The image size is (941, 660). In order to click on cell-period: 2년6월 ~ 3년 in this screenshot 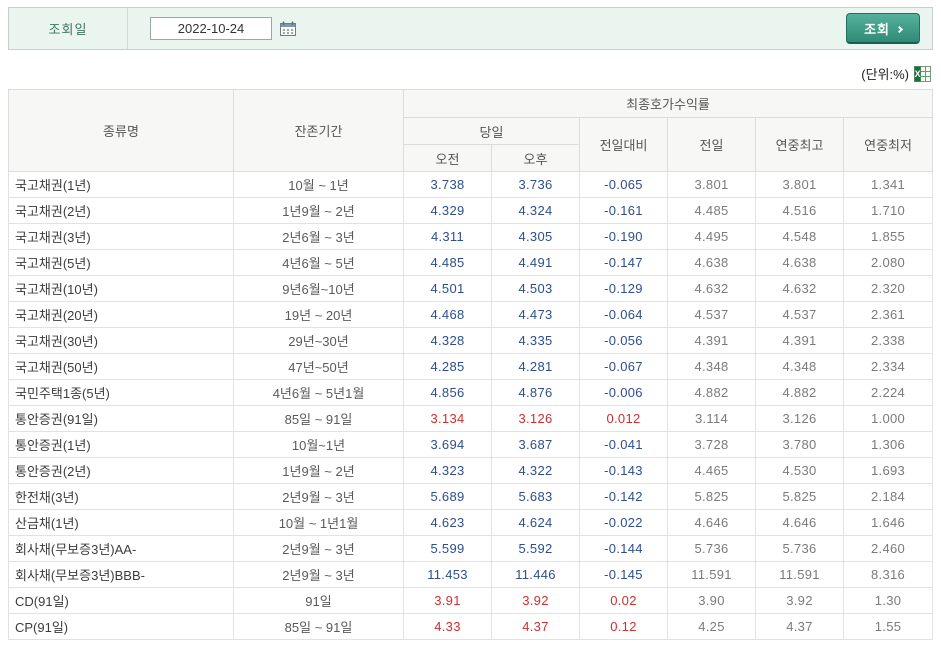, I will do `click(318, 236)`.